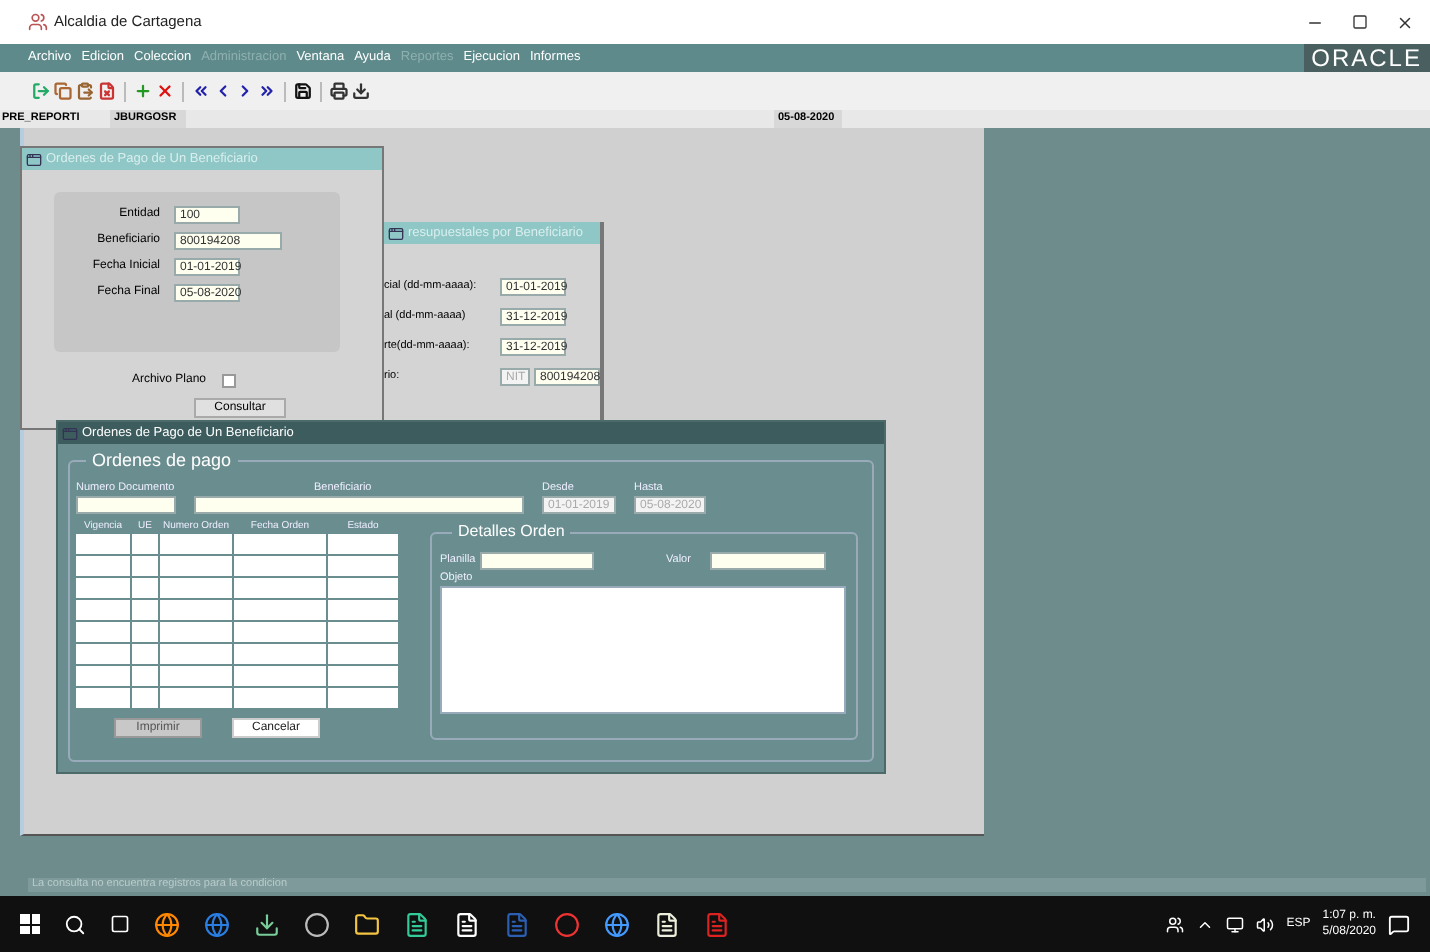  Describe the element at coordinates (511, 532) in the screenshot. I see `group-title: Detalles Orden` at that location.